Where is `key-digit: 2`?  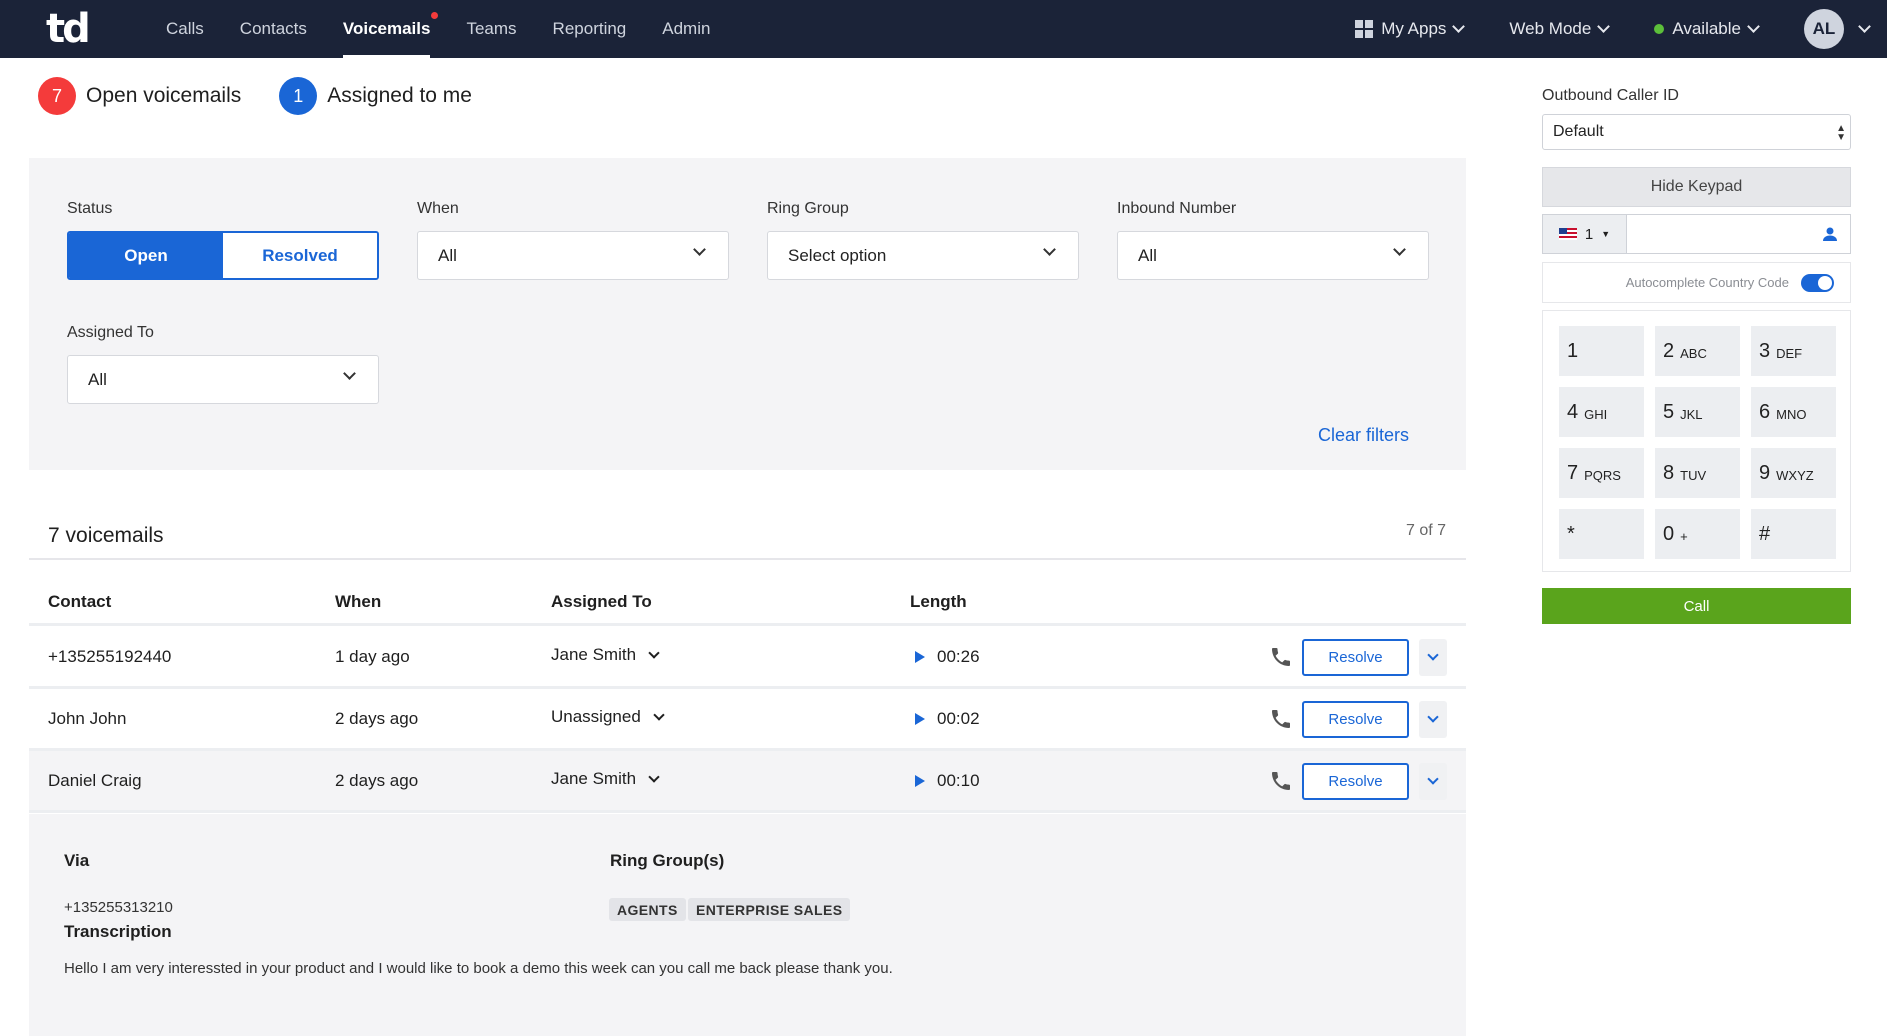
key-digit: 2 is located at coordinates (1669, 350).